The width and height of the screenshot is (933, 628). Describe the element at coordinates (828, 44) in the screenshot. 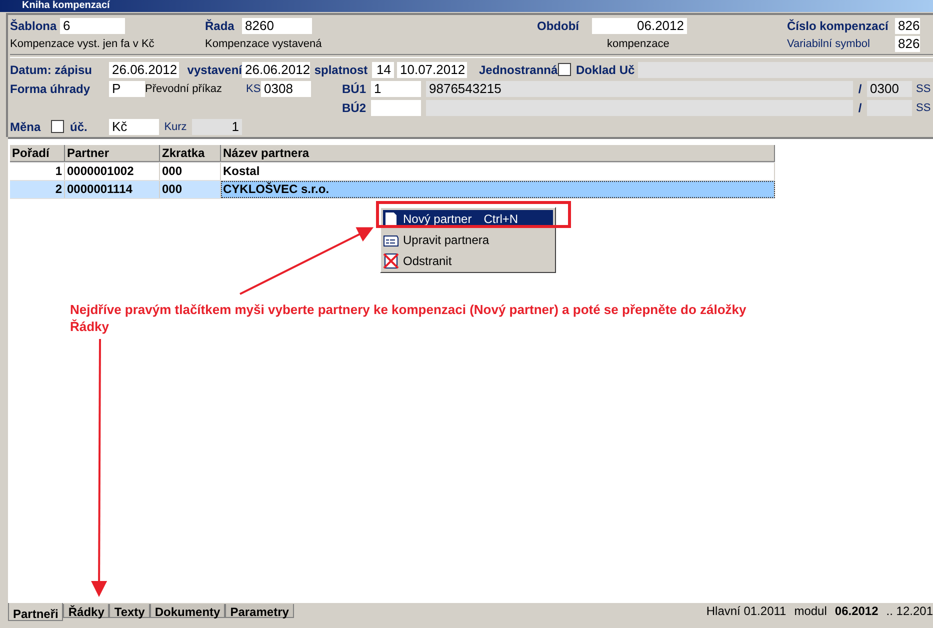

I see `field-label: Variabilní symbol` at that location.